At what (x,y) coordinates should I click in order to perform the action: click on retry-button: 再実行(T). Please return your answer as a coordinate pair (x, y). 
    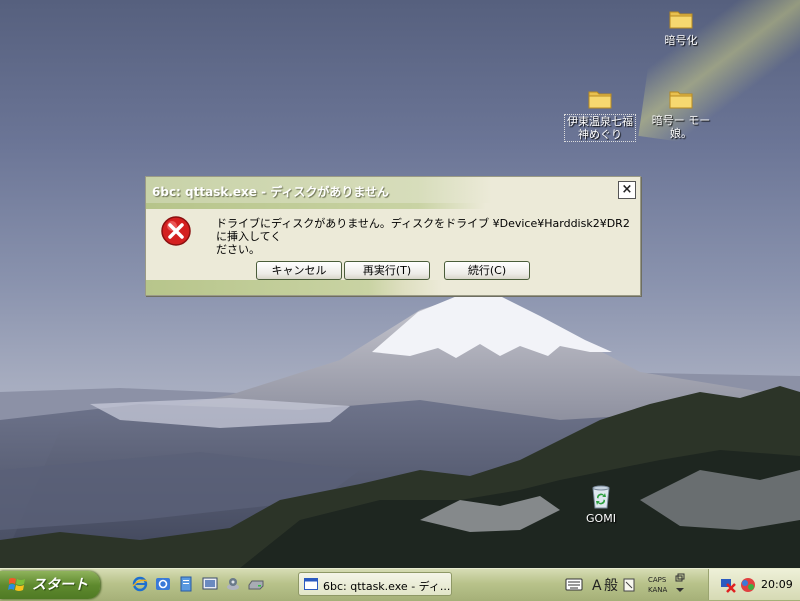
    Looking at the image, I should click on (387, 270).